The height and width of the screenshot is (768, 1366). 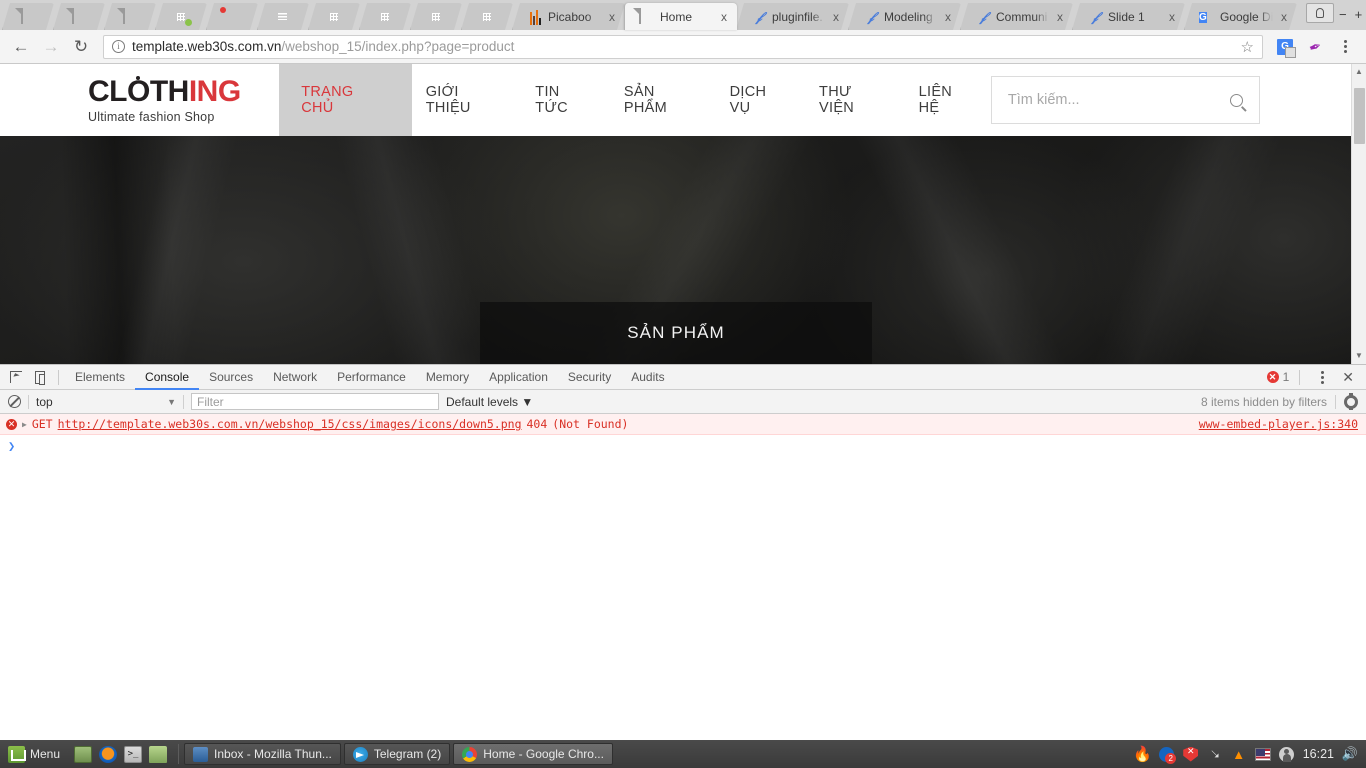 I want to click on devtools-tab-performance: Performance, so click(x=371, y=377).